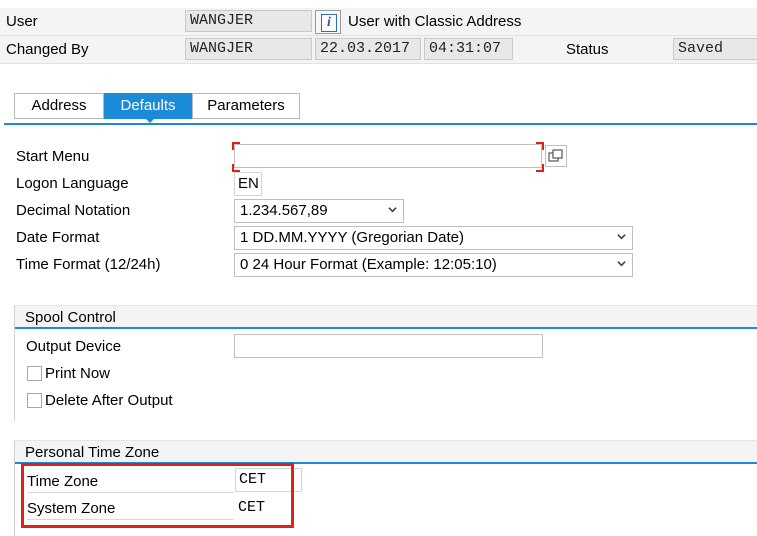 This screenshot has width=757, height=536. I want to click on decimal-notation-label: Decimal Notation, so click(73, 210).